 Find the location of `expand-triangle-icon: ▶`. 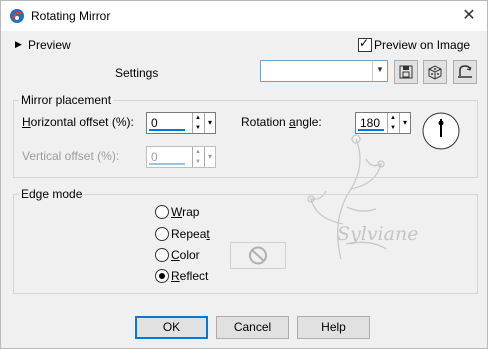

expand-triangle-icon: ▶ is located at coordinates (18, 44).